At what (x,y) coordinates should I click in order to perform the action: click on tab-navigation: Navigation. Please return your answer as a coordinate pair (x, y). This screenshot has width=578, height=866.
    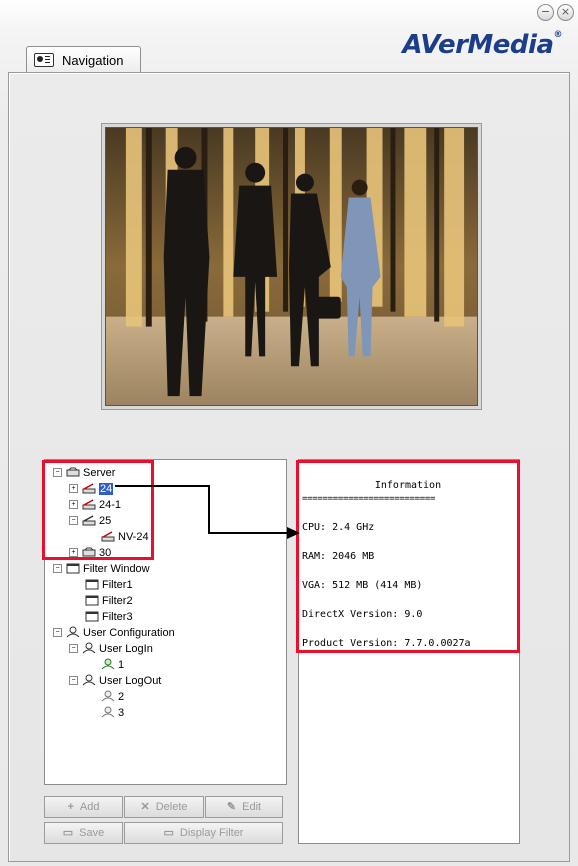
    Looking at the image, I should click on (83, 59).